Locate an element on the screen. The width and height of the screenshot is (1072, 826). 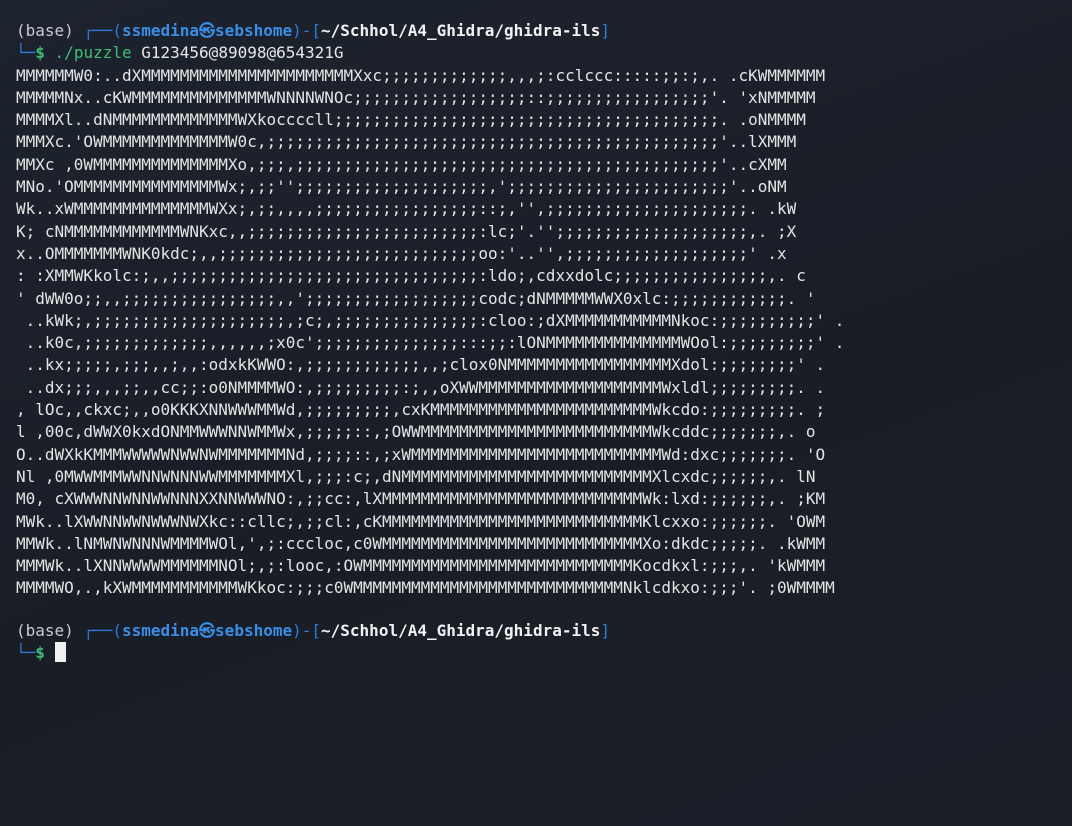
command-line-2: └─$ is located at coordinates (536, 653).